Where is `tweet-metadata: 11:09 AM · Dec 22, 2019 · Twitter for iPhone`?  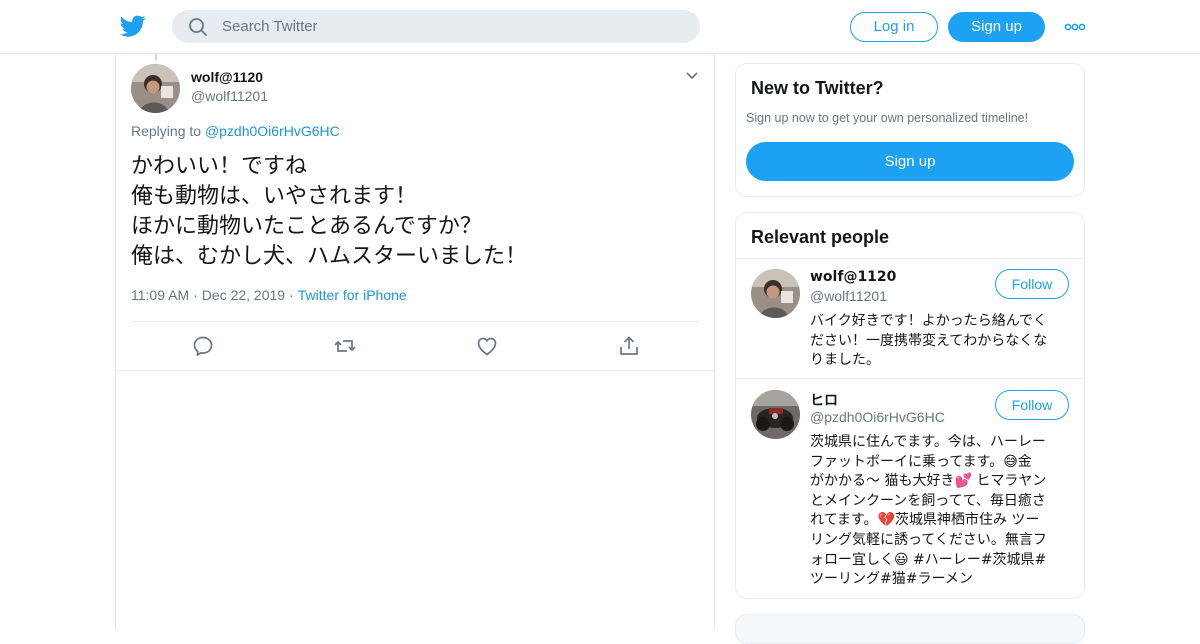 tweet-metadata: 11:09 AM · Dec 22, 2019 · Twitter for iPhone is located at coordinates (269, 295).